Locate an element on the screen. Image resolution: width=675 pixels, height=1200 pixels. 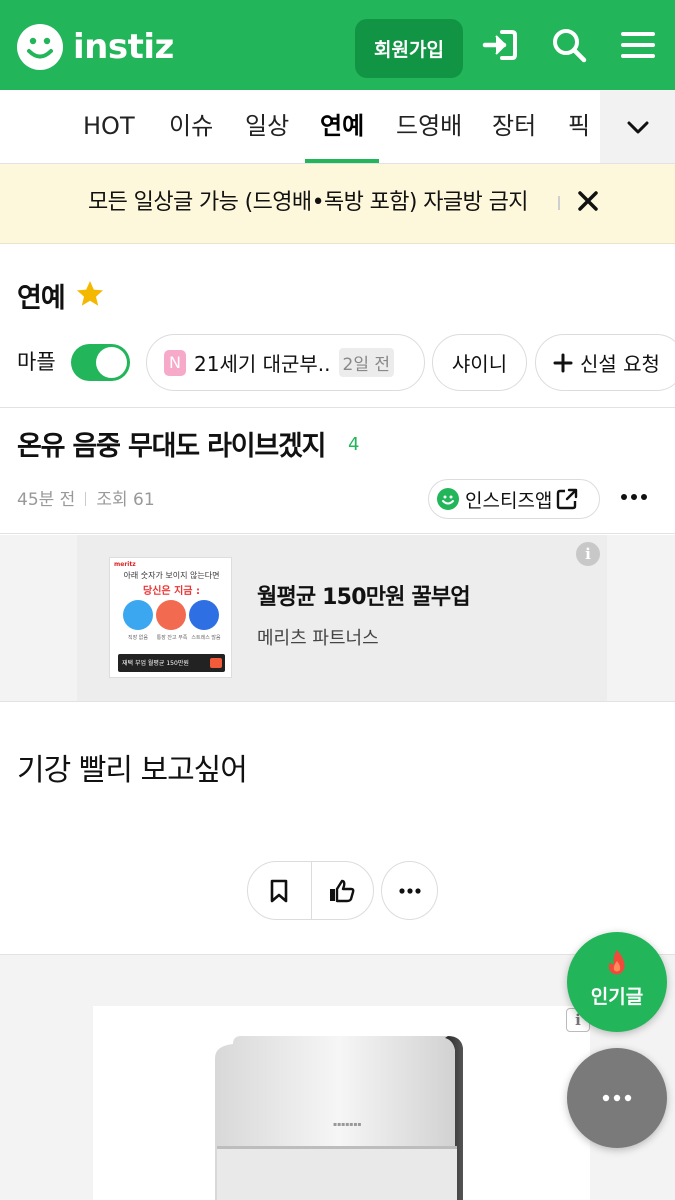
ad-info-icon: i is located at coordinates (588, 554).